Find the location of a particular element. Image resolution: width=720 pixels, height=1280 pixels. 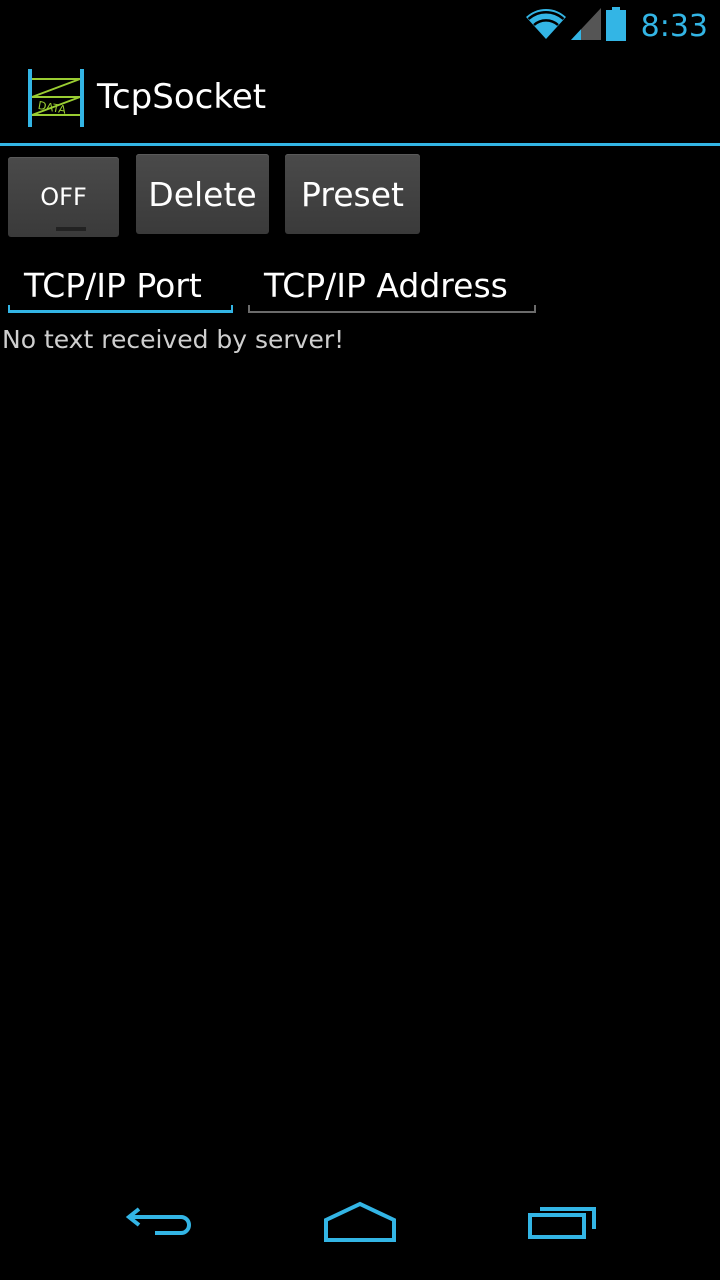

back-button is located at coordinates (160, 1223).